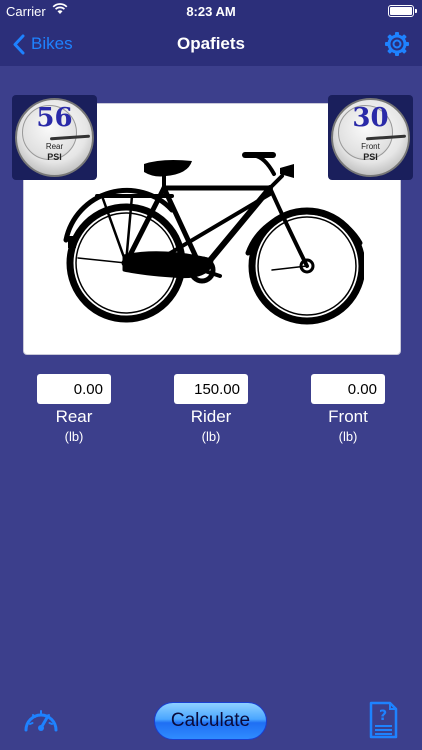  What do you see at coordinates (370, 137) in the screenshot?
I see `front-psi-gauge: 30 Front PSI` at bounding box center [370, 137].